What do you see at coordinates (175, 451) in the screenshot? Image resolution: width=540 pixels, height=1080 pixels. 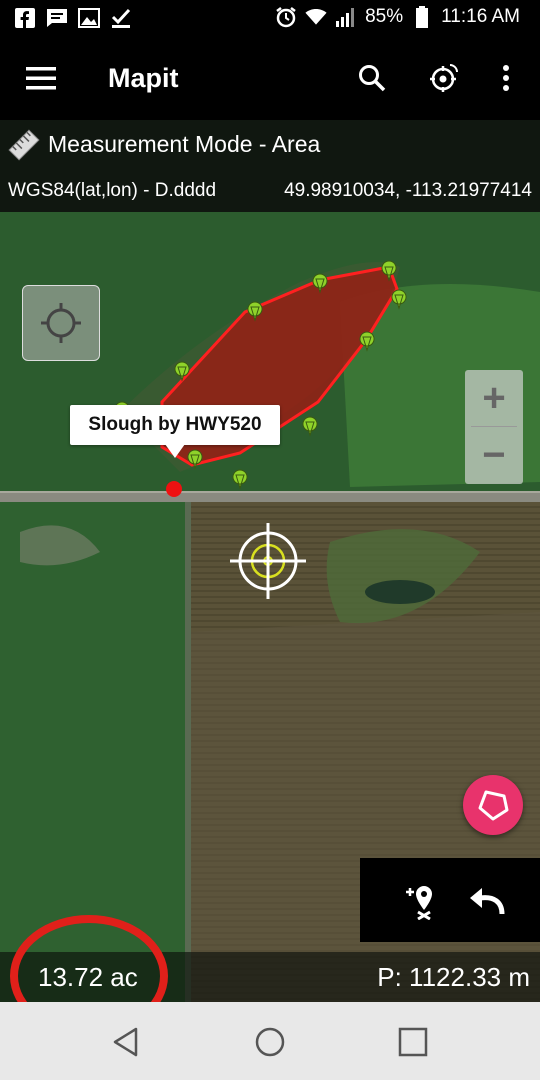 I see `label-pointer` at bounding box center [175, 451].